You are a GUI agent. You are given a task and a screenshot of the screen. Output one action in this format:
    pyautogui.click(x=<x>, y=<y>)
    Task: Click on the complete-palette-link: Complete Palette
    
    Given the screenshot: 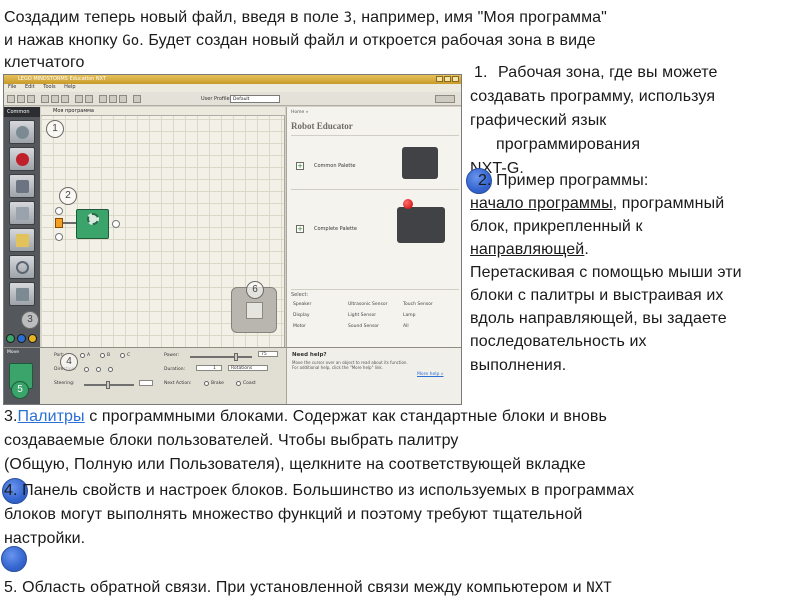 What is the action you would take?
    pyautogui.click(x=335, y=229)
    